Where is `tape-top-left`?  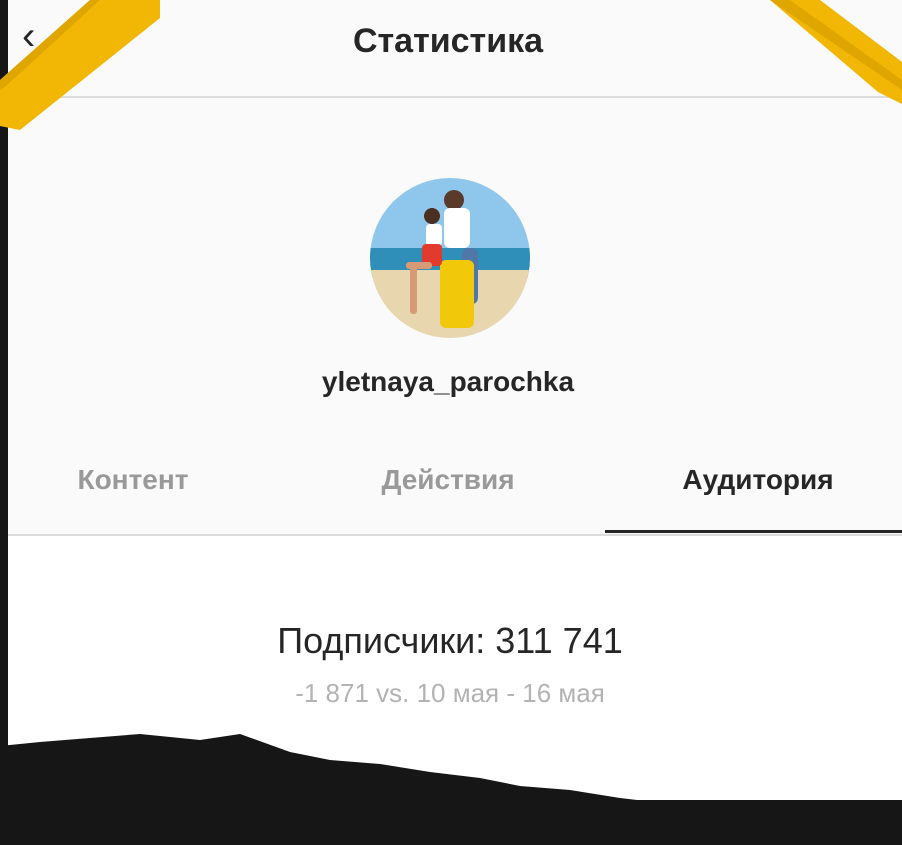 tape-top-left is located at coordinates (80, 65).